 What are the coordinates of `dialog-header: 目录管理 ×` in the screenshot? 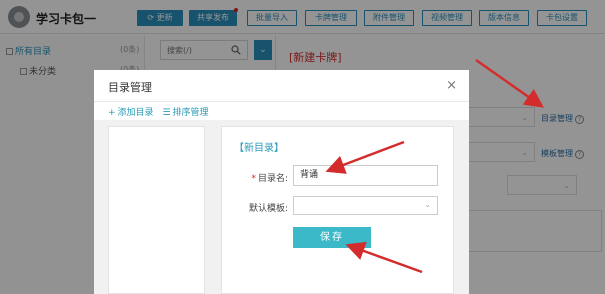 It's located at (281, 86).